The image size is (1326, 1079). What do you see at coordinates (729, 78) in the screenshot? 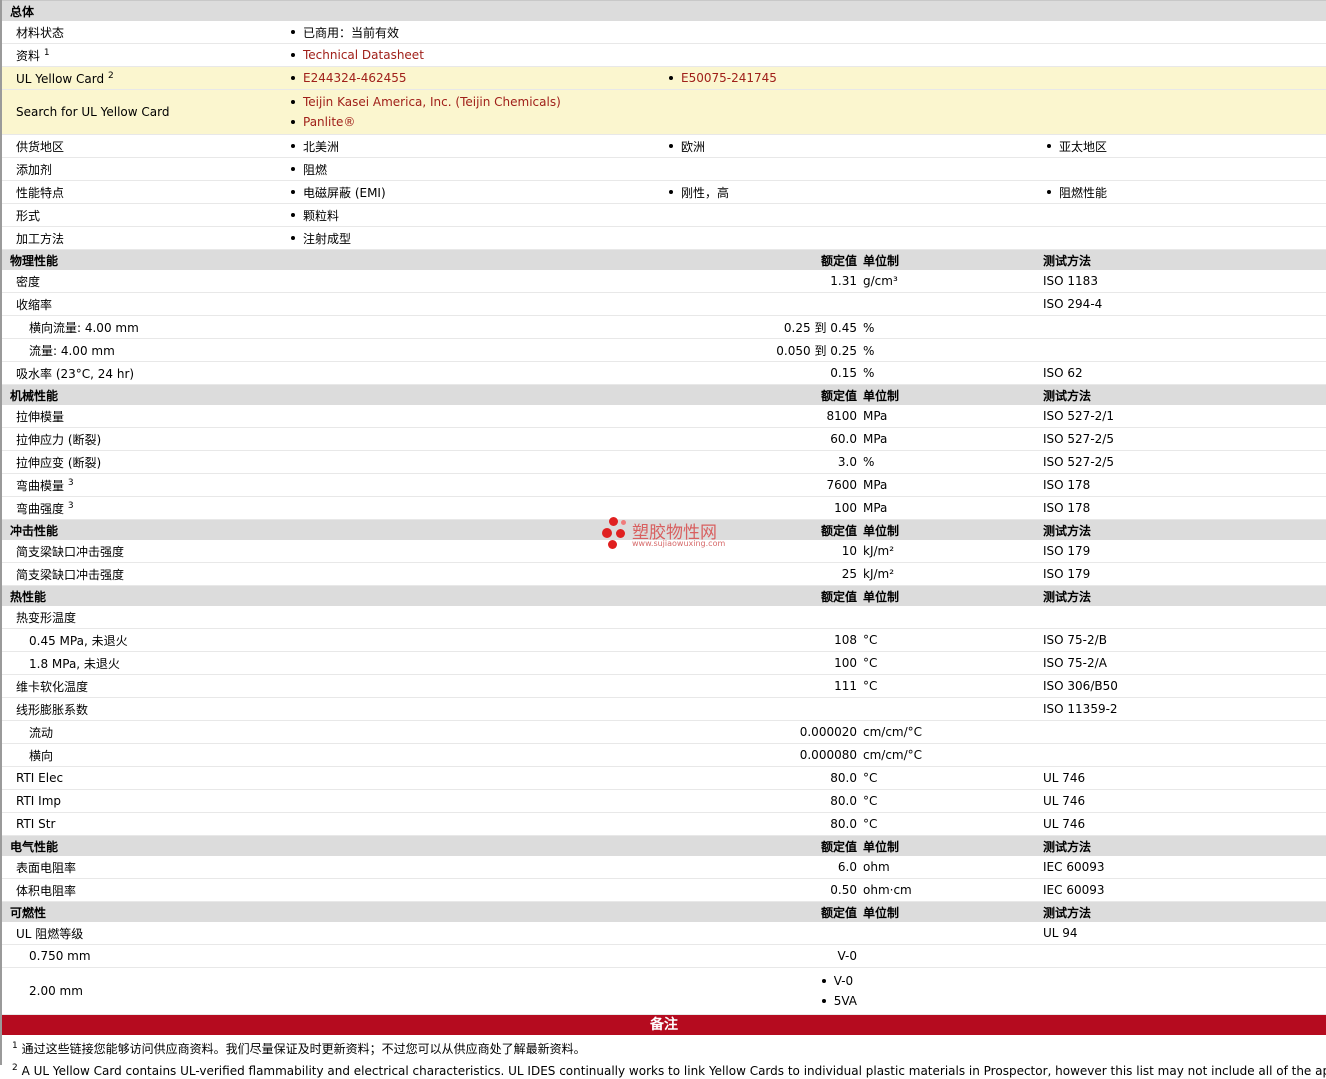
I see `datasheet-link: E50075-241745` at bounding box center [729, 78].